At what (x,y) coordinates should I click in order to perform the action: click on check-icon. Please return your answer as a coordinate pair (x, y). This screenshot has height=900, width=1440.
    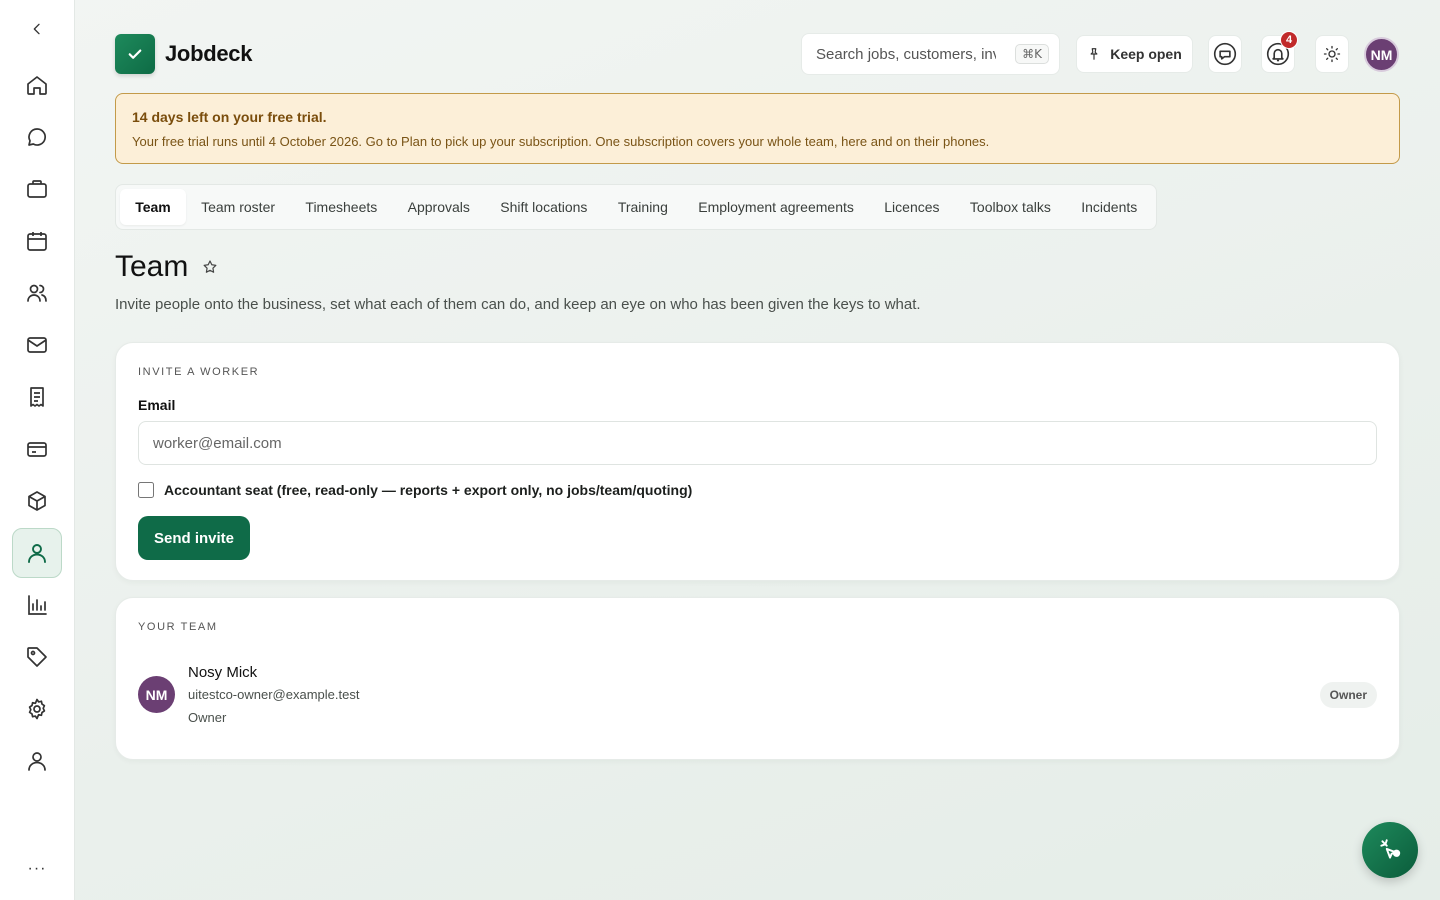
    Looking at the image, I should click on (135, 54).